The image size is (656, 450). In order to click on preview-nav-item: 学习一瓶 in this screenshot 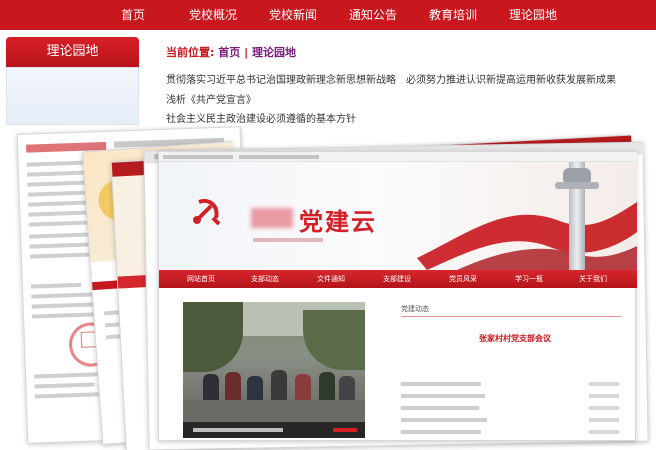, I will do `click(529, 279)`.